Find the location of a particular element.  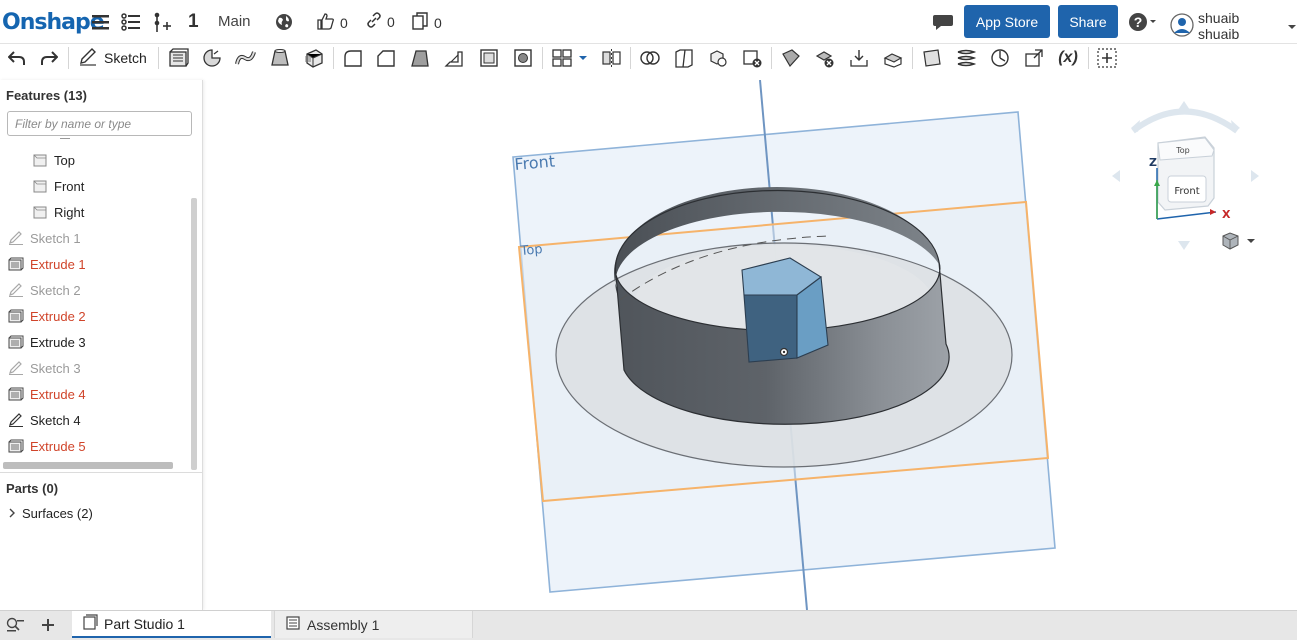

boolean-icon is located at coordinates (650, 58).